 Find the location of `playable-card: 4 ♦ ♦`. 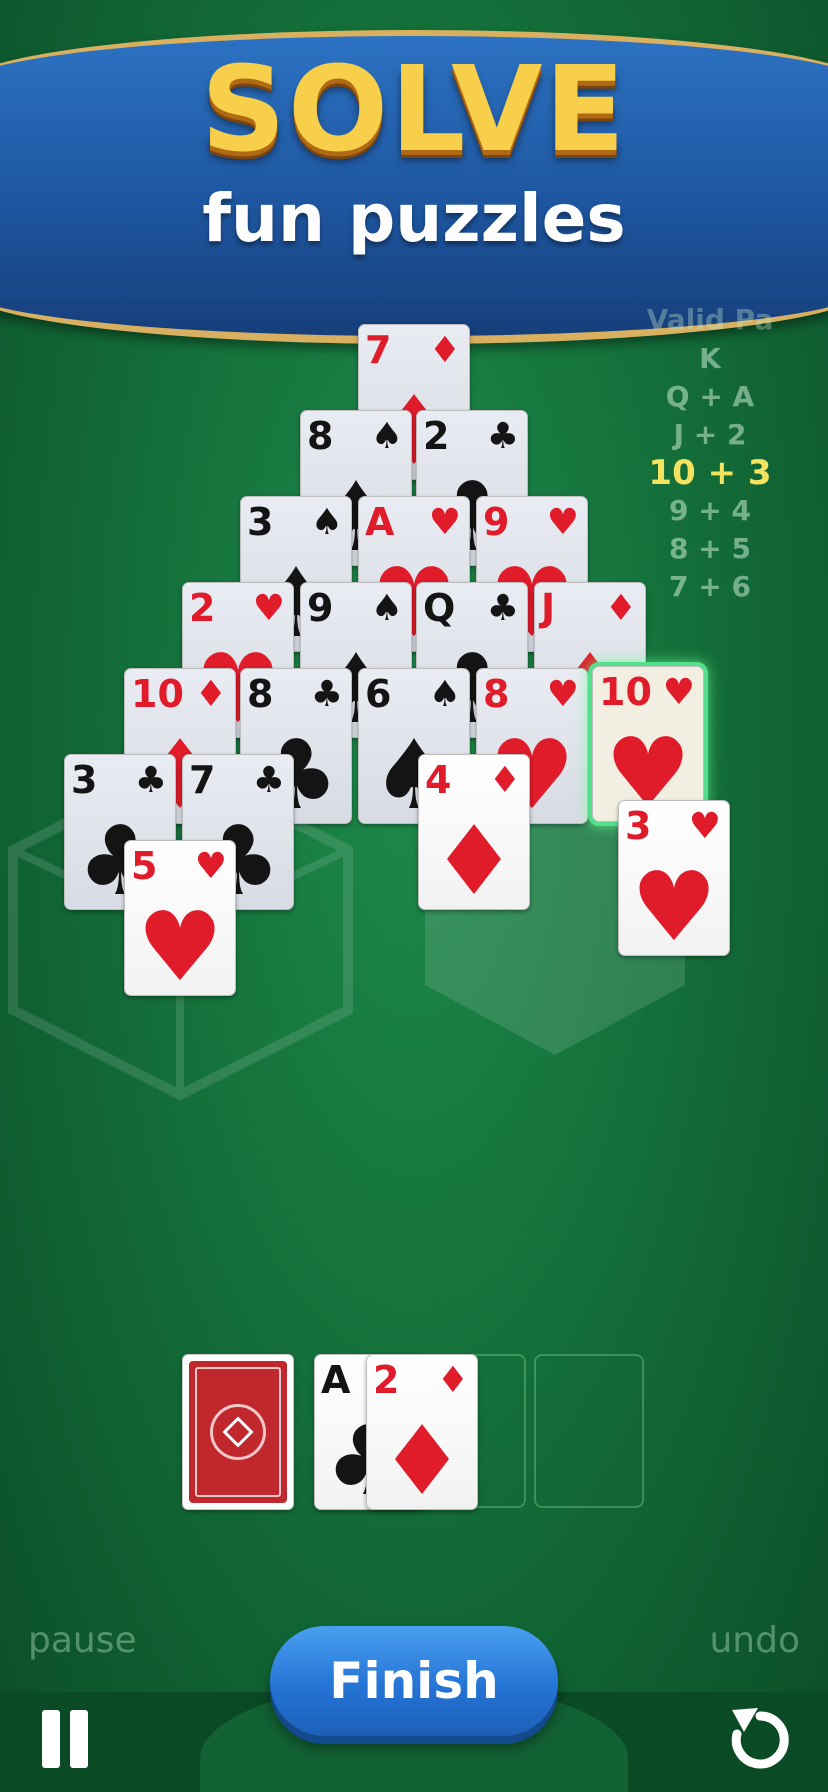

playable-card: 4 ♦ ♦ is located at coordinates (474, 832).